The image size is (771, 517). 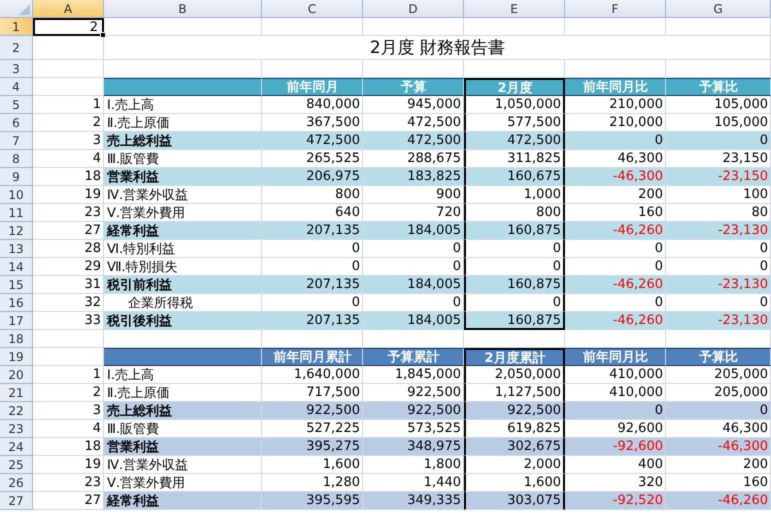 I want to click on table-cell: Ⅱ.売上原価, so click(x=183, y=393).